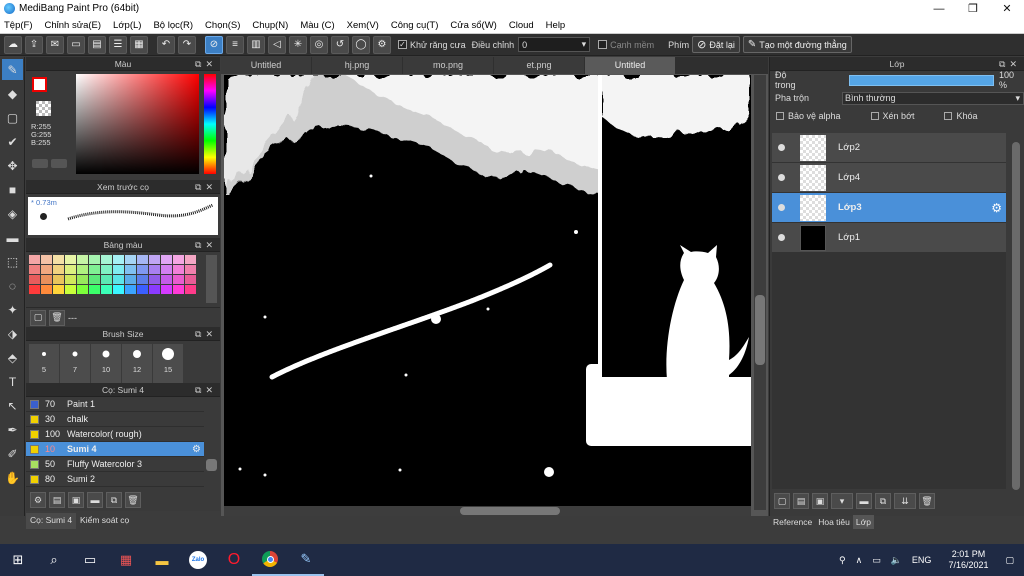 This screenshot has width=1024, height=576. I want to click on brush-list-item: 50 Fluffy Watercolor 3, so click(115, 464).